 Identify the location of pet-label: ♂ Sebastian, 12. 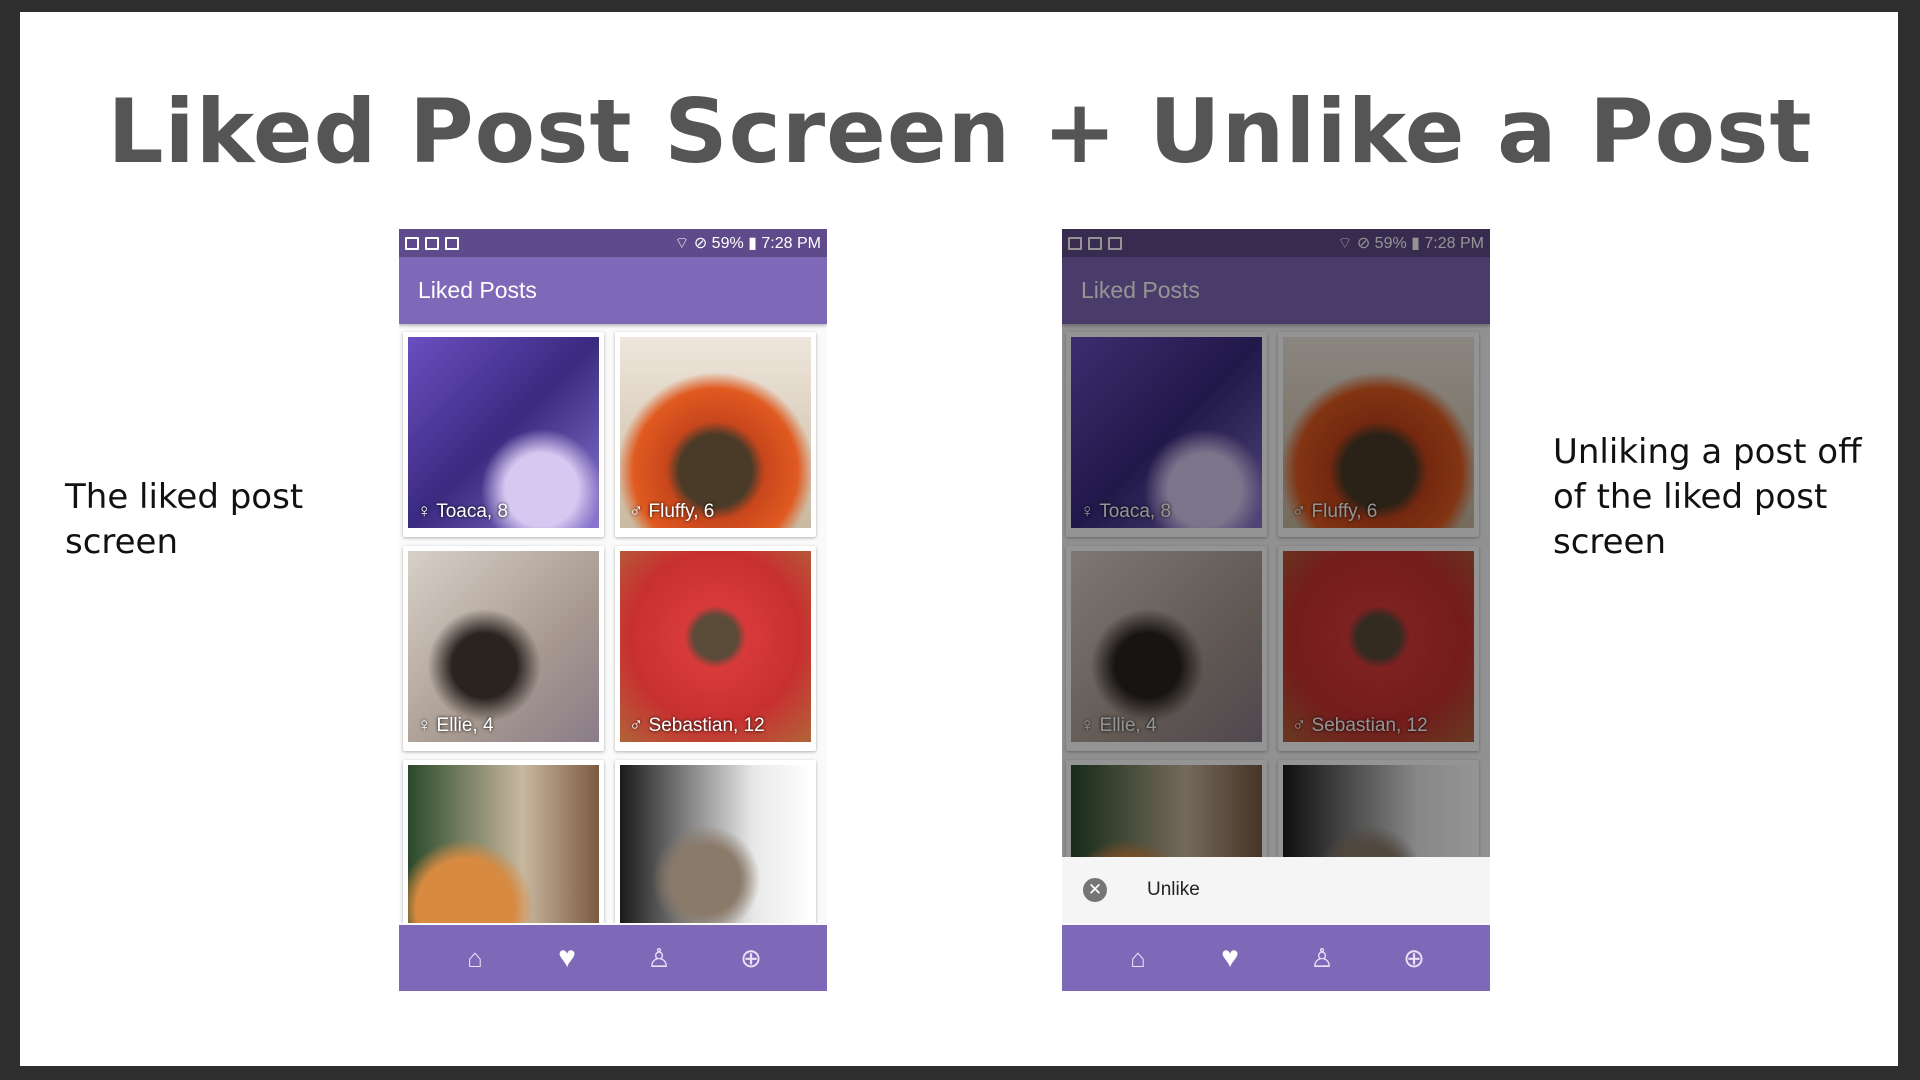
(697, 726).